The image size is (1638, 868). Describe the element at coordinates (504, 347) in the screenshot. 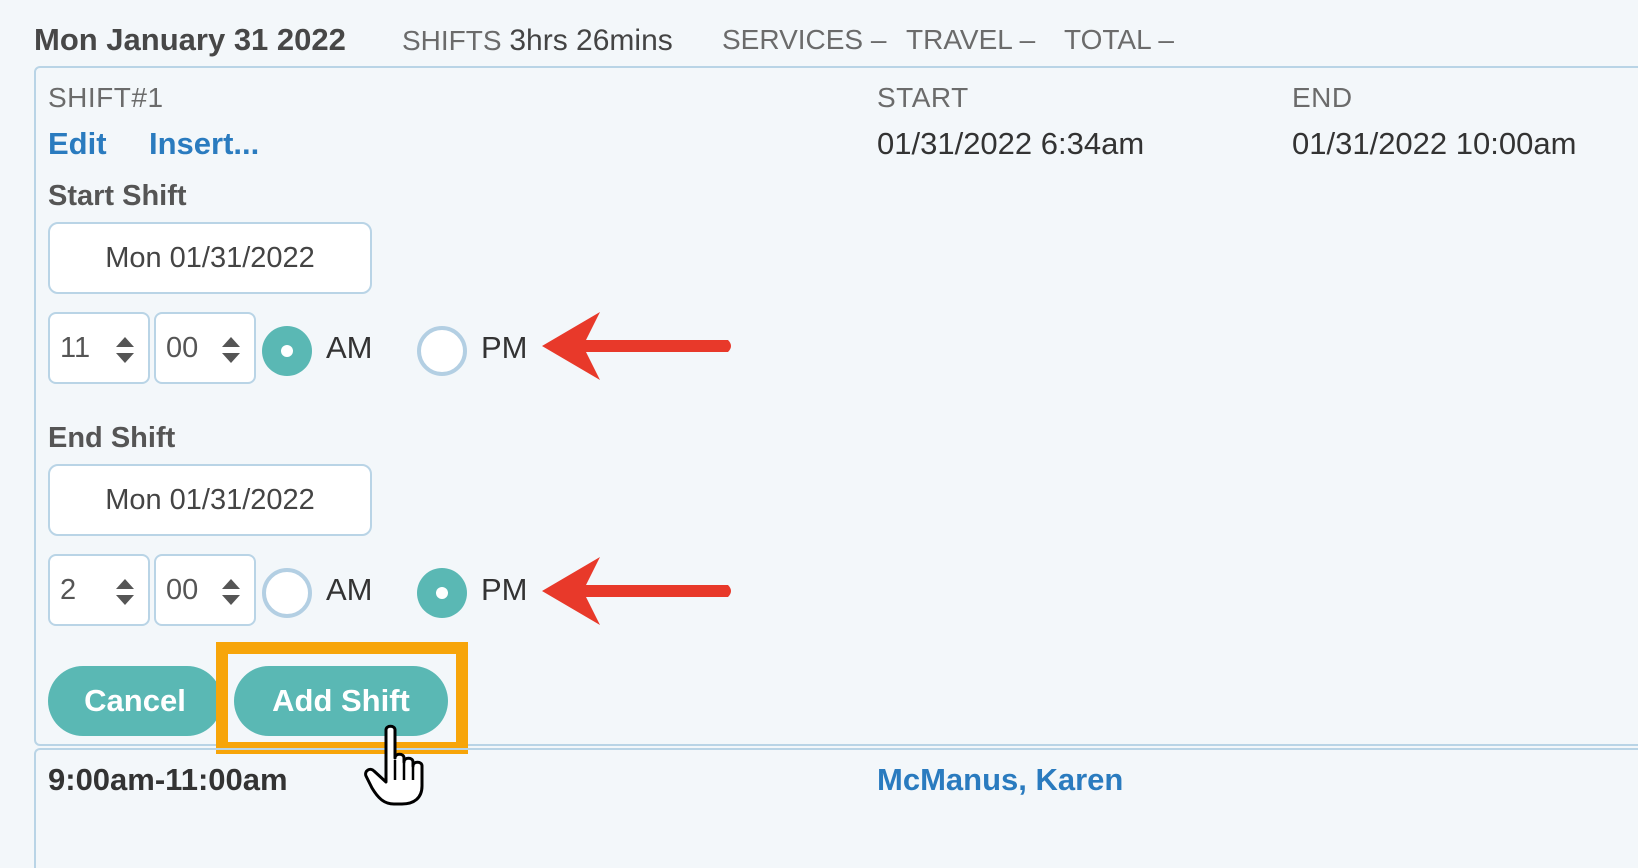

I see `start-pm-label: PM` at that location.